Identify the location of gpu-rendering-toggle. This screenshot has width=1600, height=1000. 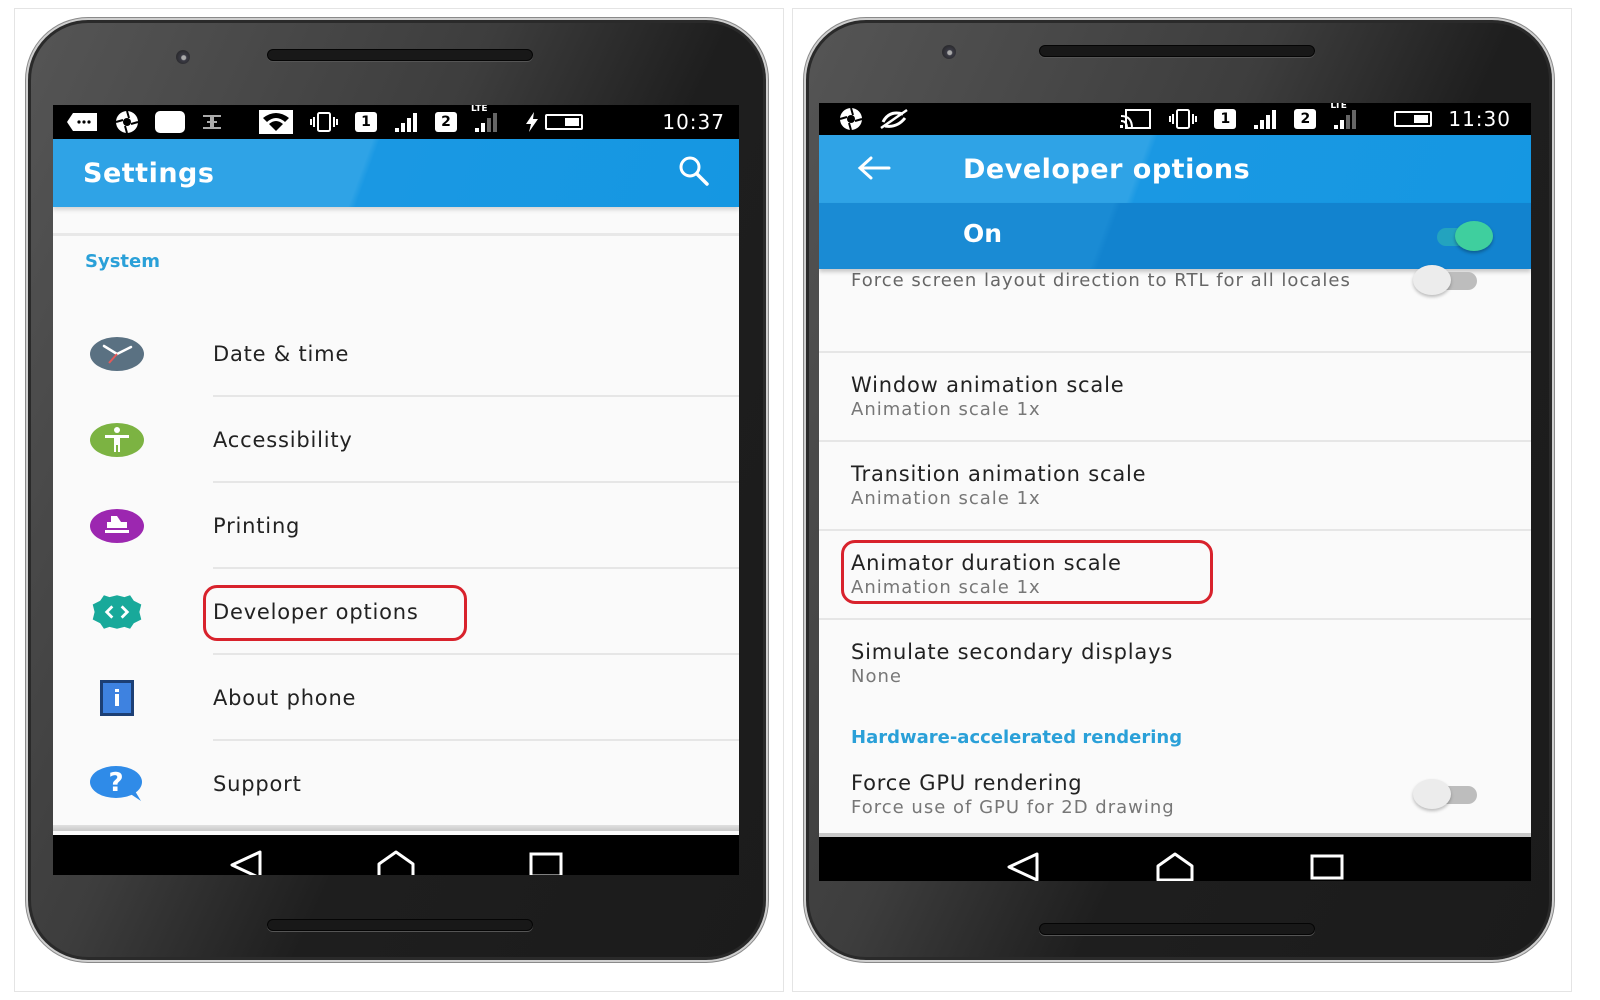
(1445, 794).